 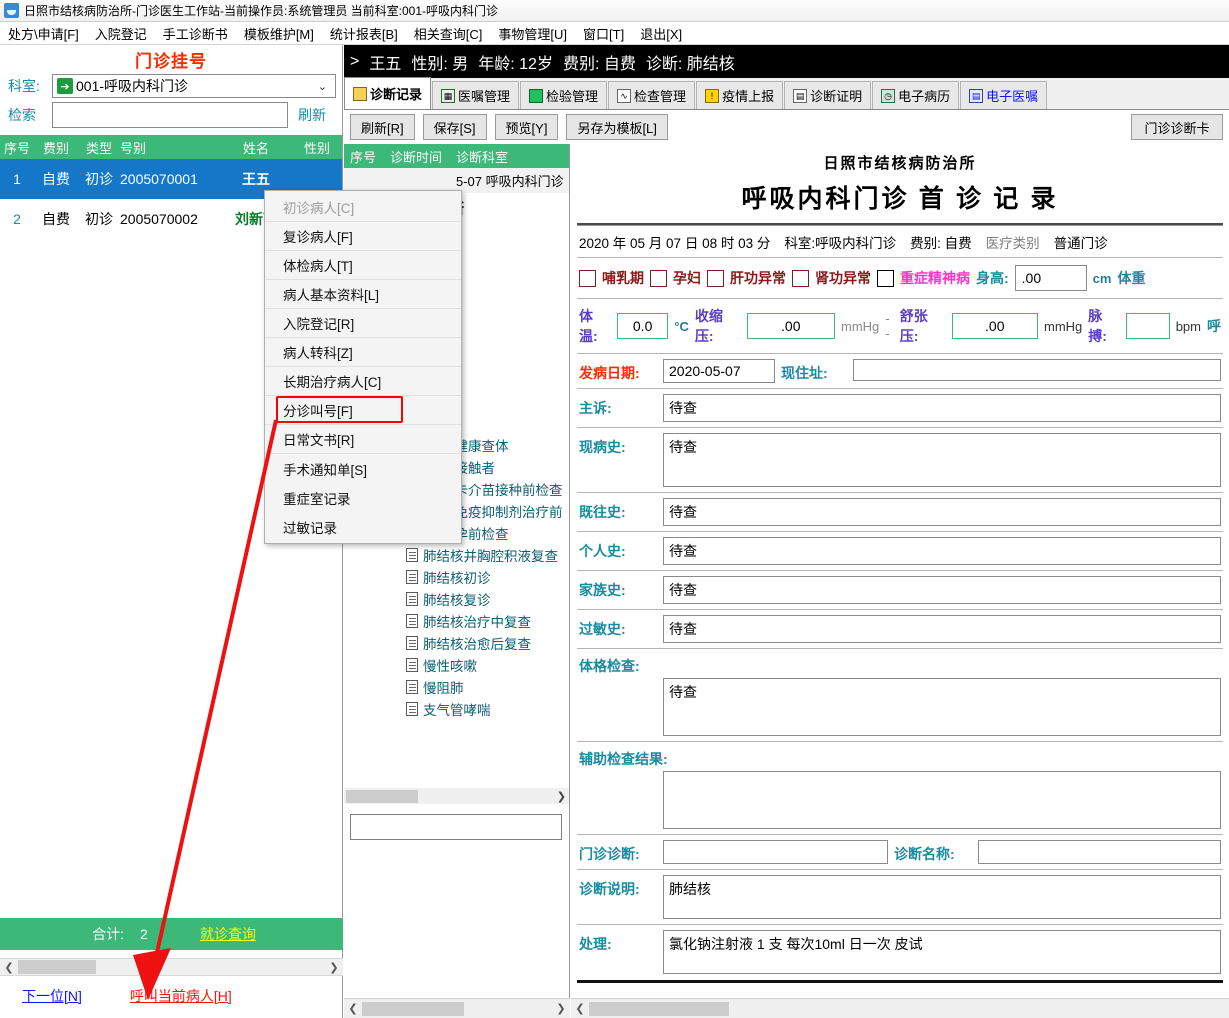 I want to click on warning-icon: !, so click(x=712, y=95).